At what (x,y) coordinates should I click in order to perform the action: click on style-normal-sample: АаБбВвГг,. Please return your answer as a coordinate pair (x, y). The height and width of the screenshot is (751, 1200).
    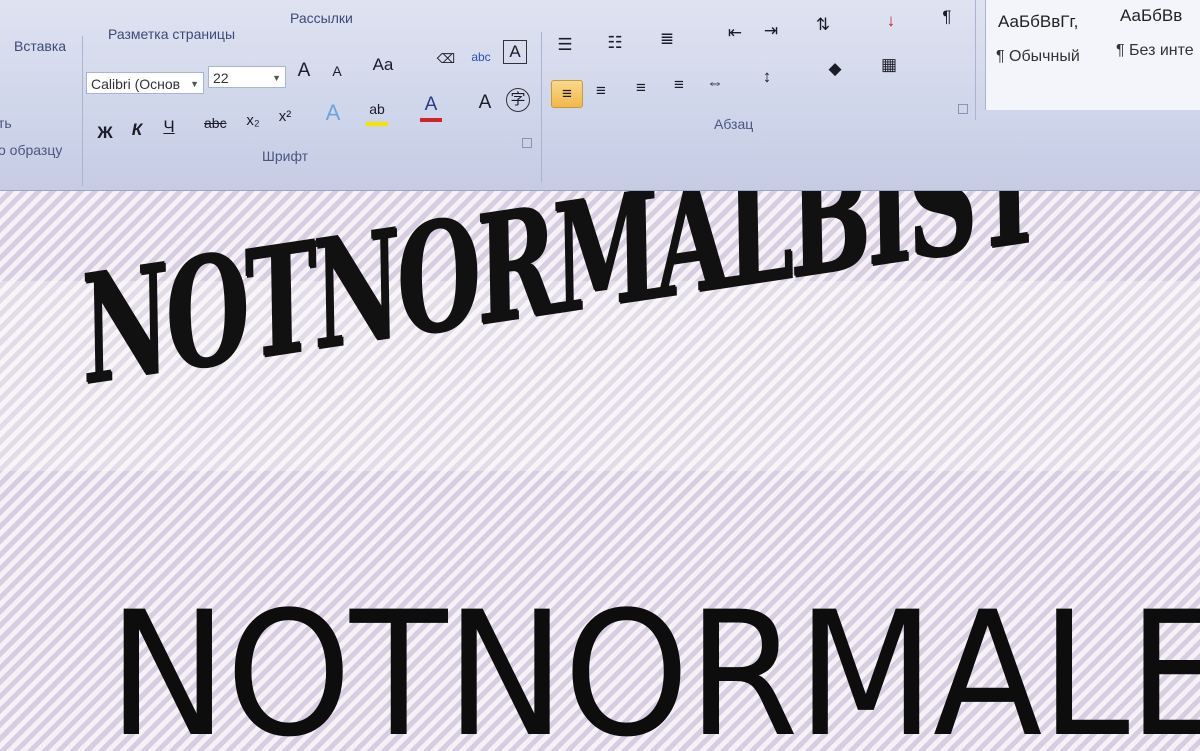
    Looking at the image, I should click on (1038, 22).